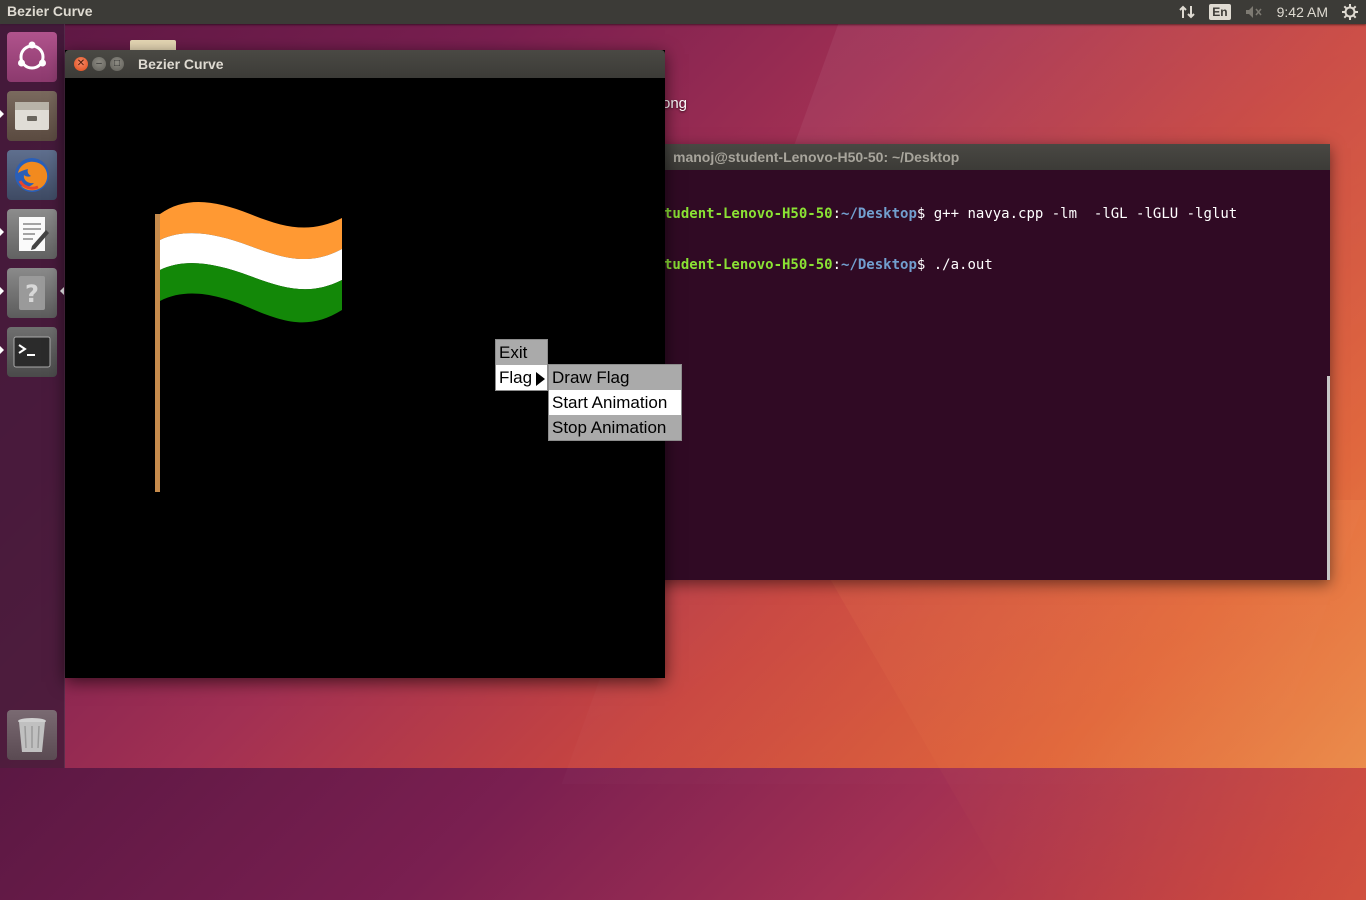 The image size is (1366, 900). I want to click on keyboard-language-indicator: En, so click(1220, 12).